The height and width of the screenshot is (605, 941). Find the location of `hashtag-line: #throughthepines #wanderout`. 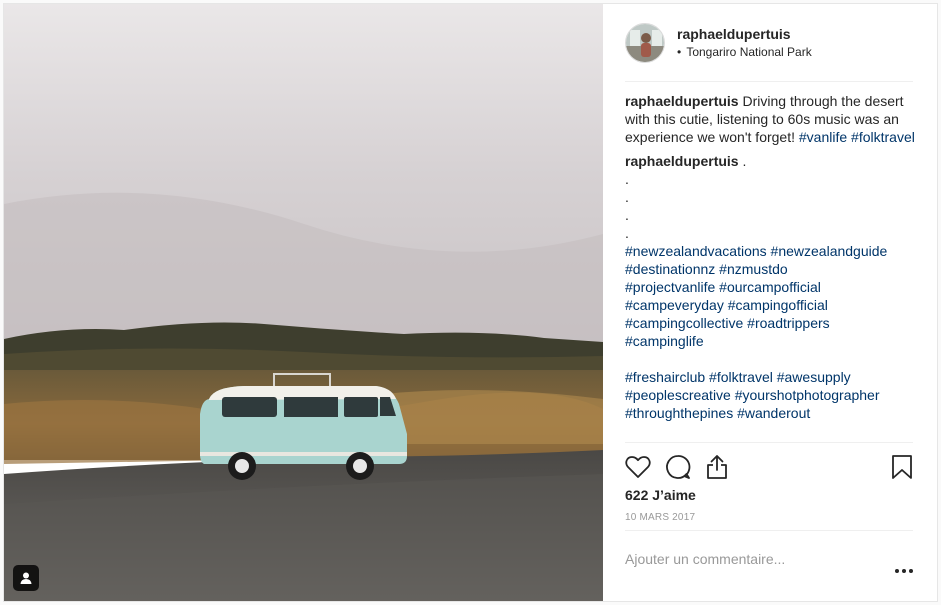

hashtag-line: #throughthepines #wanderout is located at coordinates (771, 413).